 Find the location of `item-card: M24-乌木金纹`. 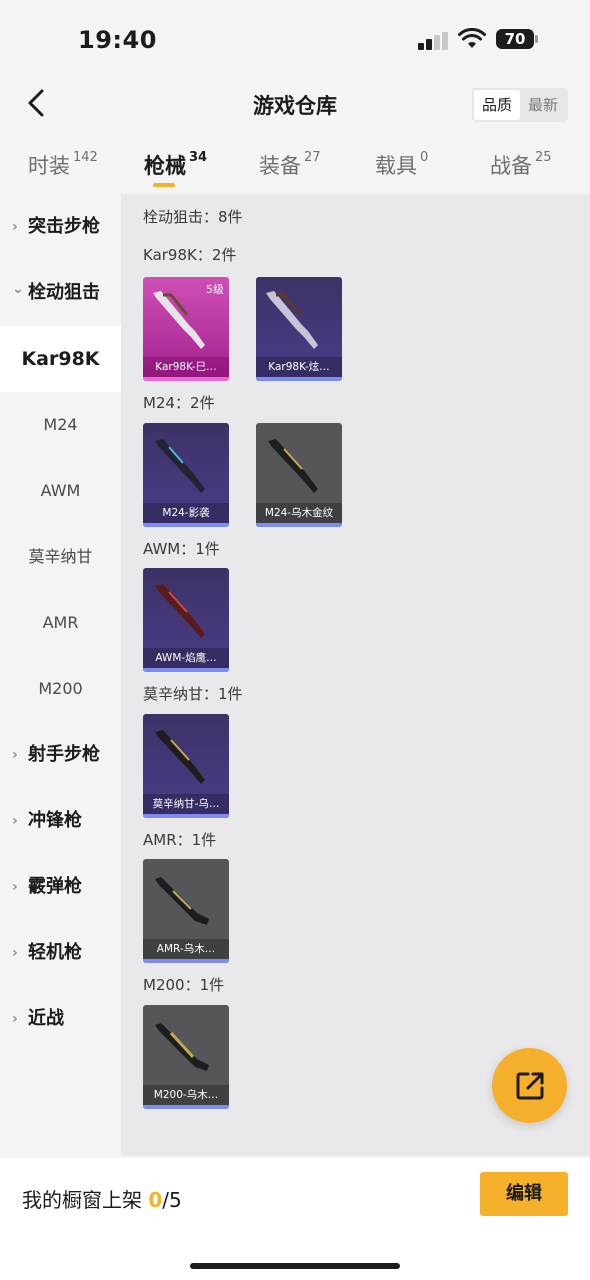

item-card: M24-乌木金纹 is located at coordinates (299, 475).